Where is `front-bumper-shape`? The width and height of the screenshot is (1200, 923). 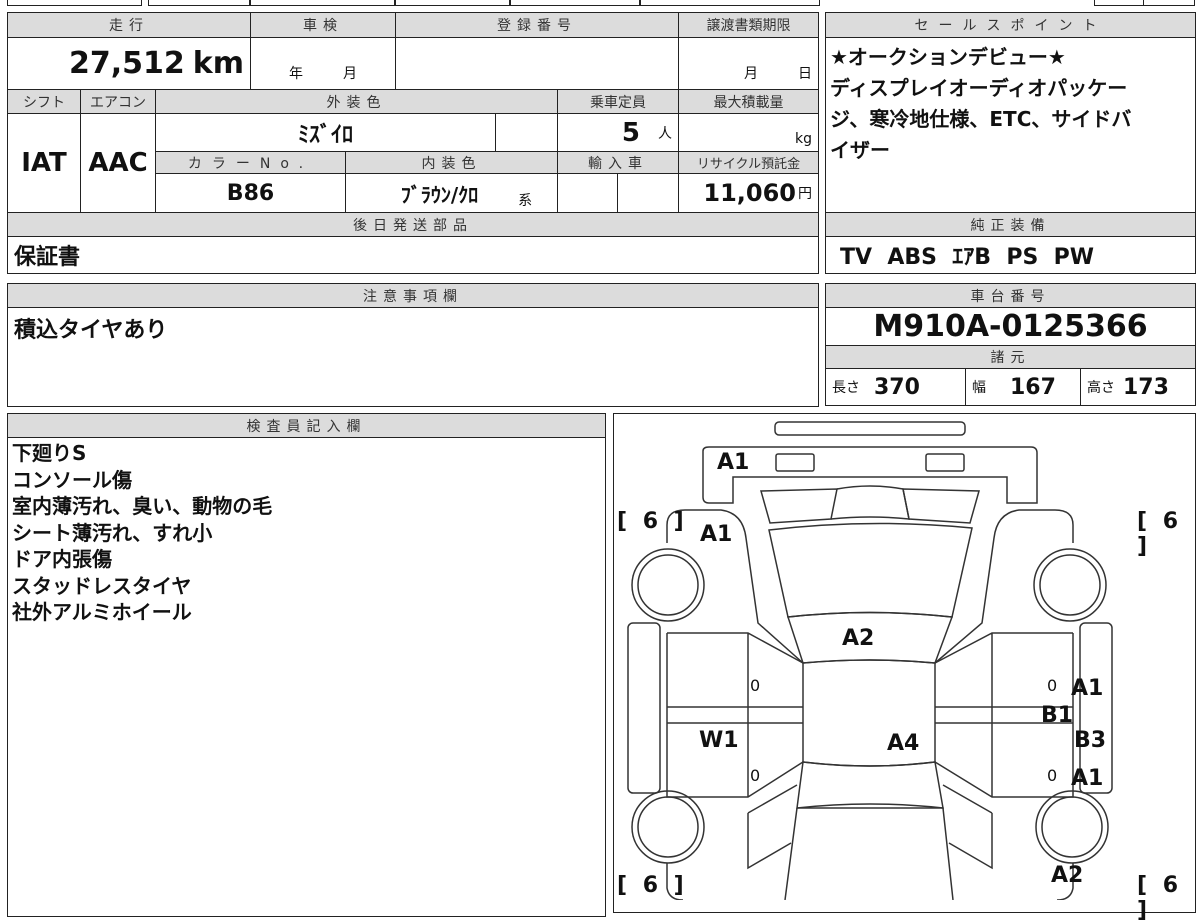
front-bumper-shape is located at coordinates (870, 428).